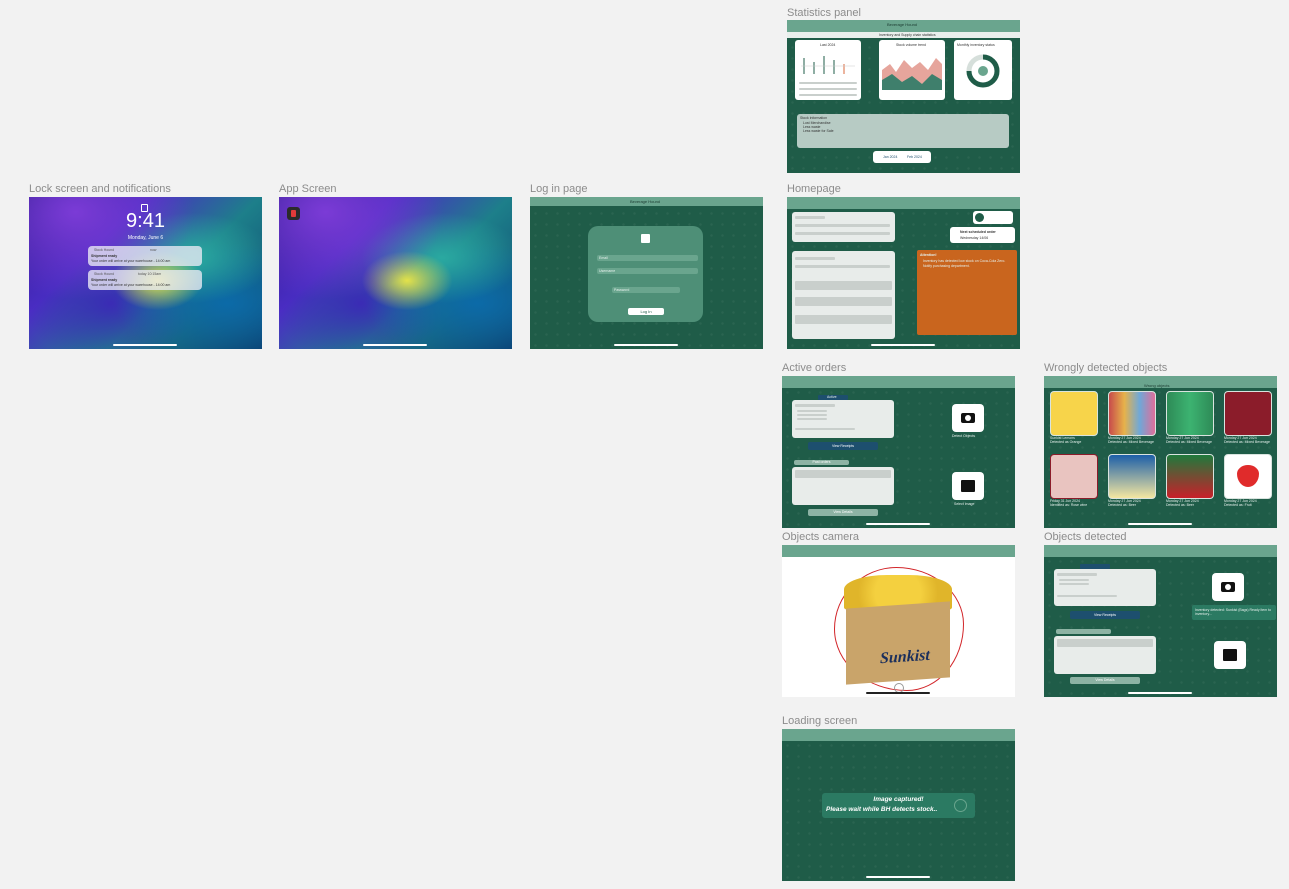  I want to click on pager-next: Feb 2024, so click(914, 157).